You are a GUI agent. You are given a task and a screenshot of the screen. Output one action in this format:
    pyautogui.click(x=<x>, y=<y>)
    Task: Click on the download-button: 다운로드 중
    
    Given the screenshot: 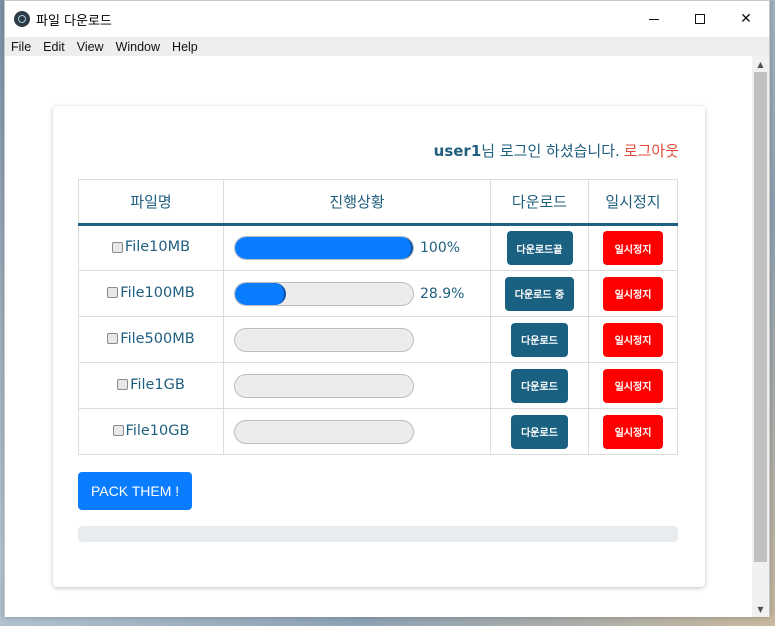 What is the action you would take?
    pyautogui.click(x=539, y=293)
    